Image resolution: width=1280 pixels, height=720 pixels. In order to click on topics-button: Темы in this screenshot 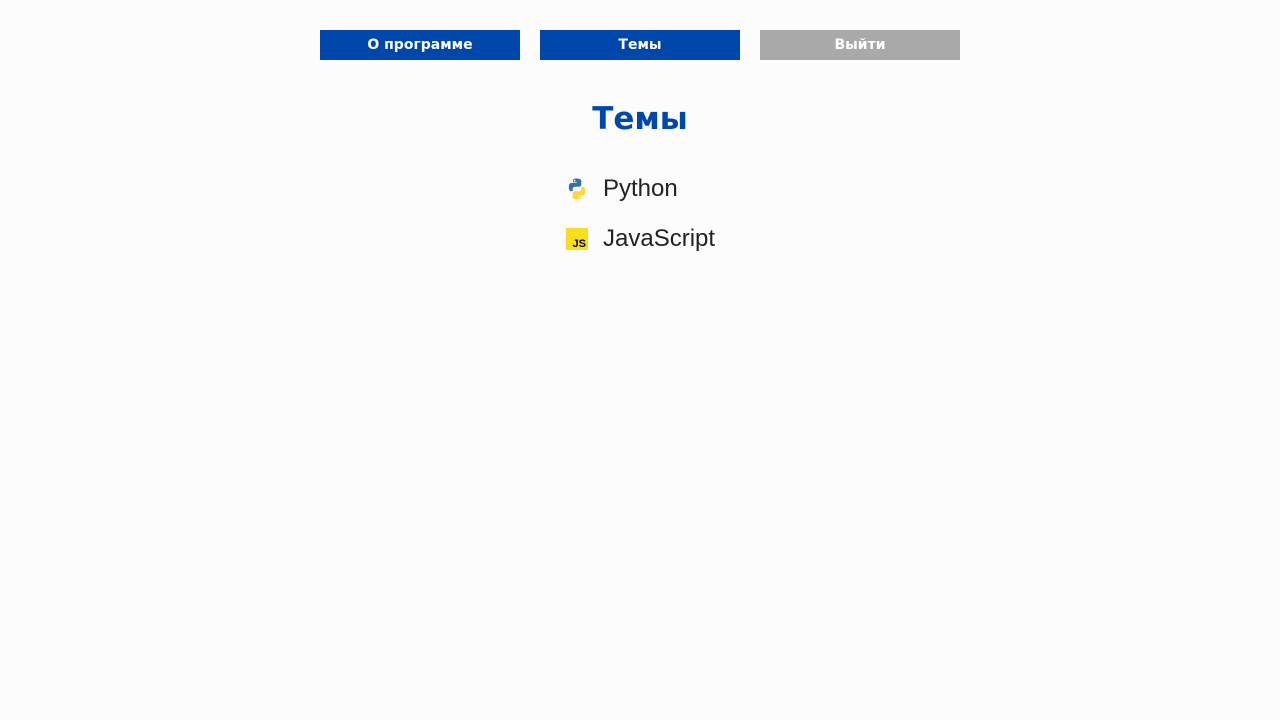, I will do `click(640, 45)`.